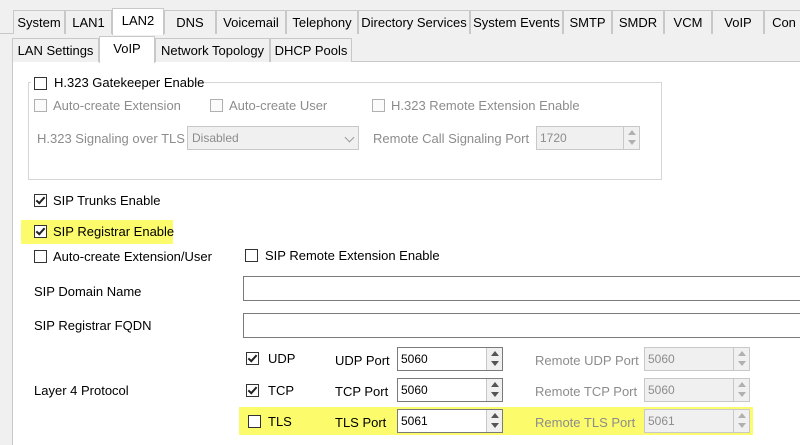 The height and width of the screenshot is (445, 800). I want to click on remote-udp-port-label: Remote UDP Port, so click(587, 360).